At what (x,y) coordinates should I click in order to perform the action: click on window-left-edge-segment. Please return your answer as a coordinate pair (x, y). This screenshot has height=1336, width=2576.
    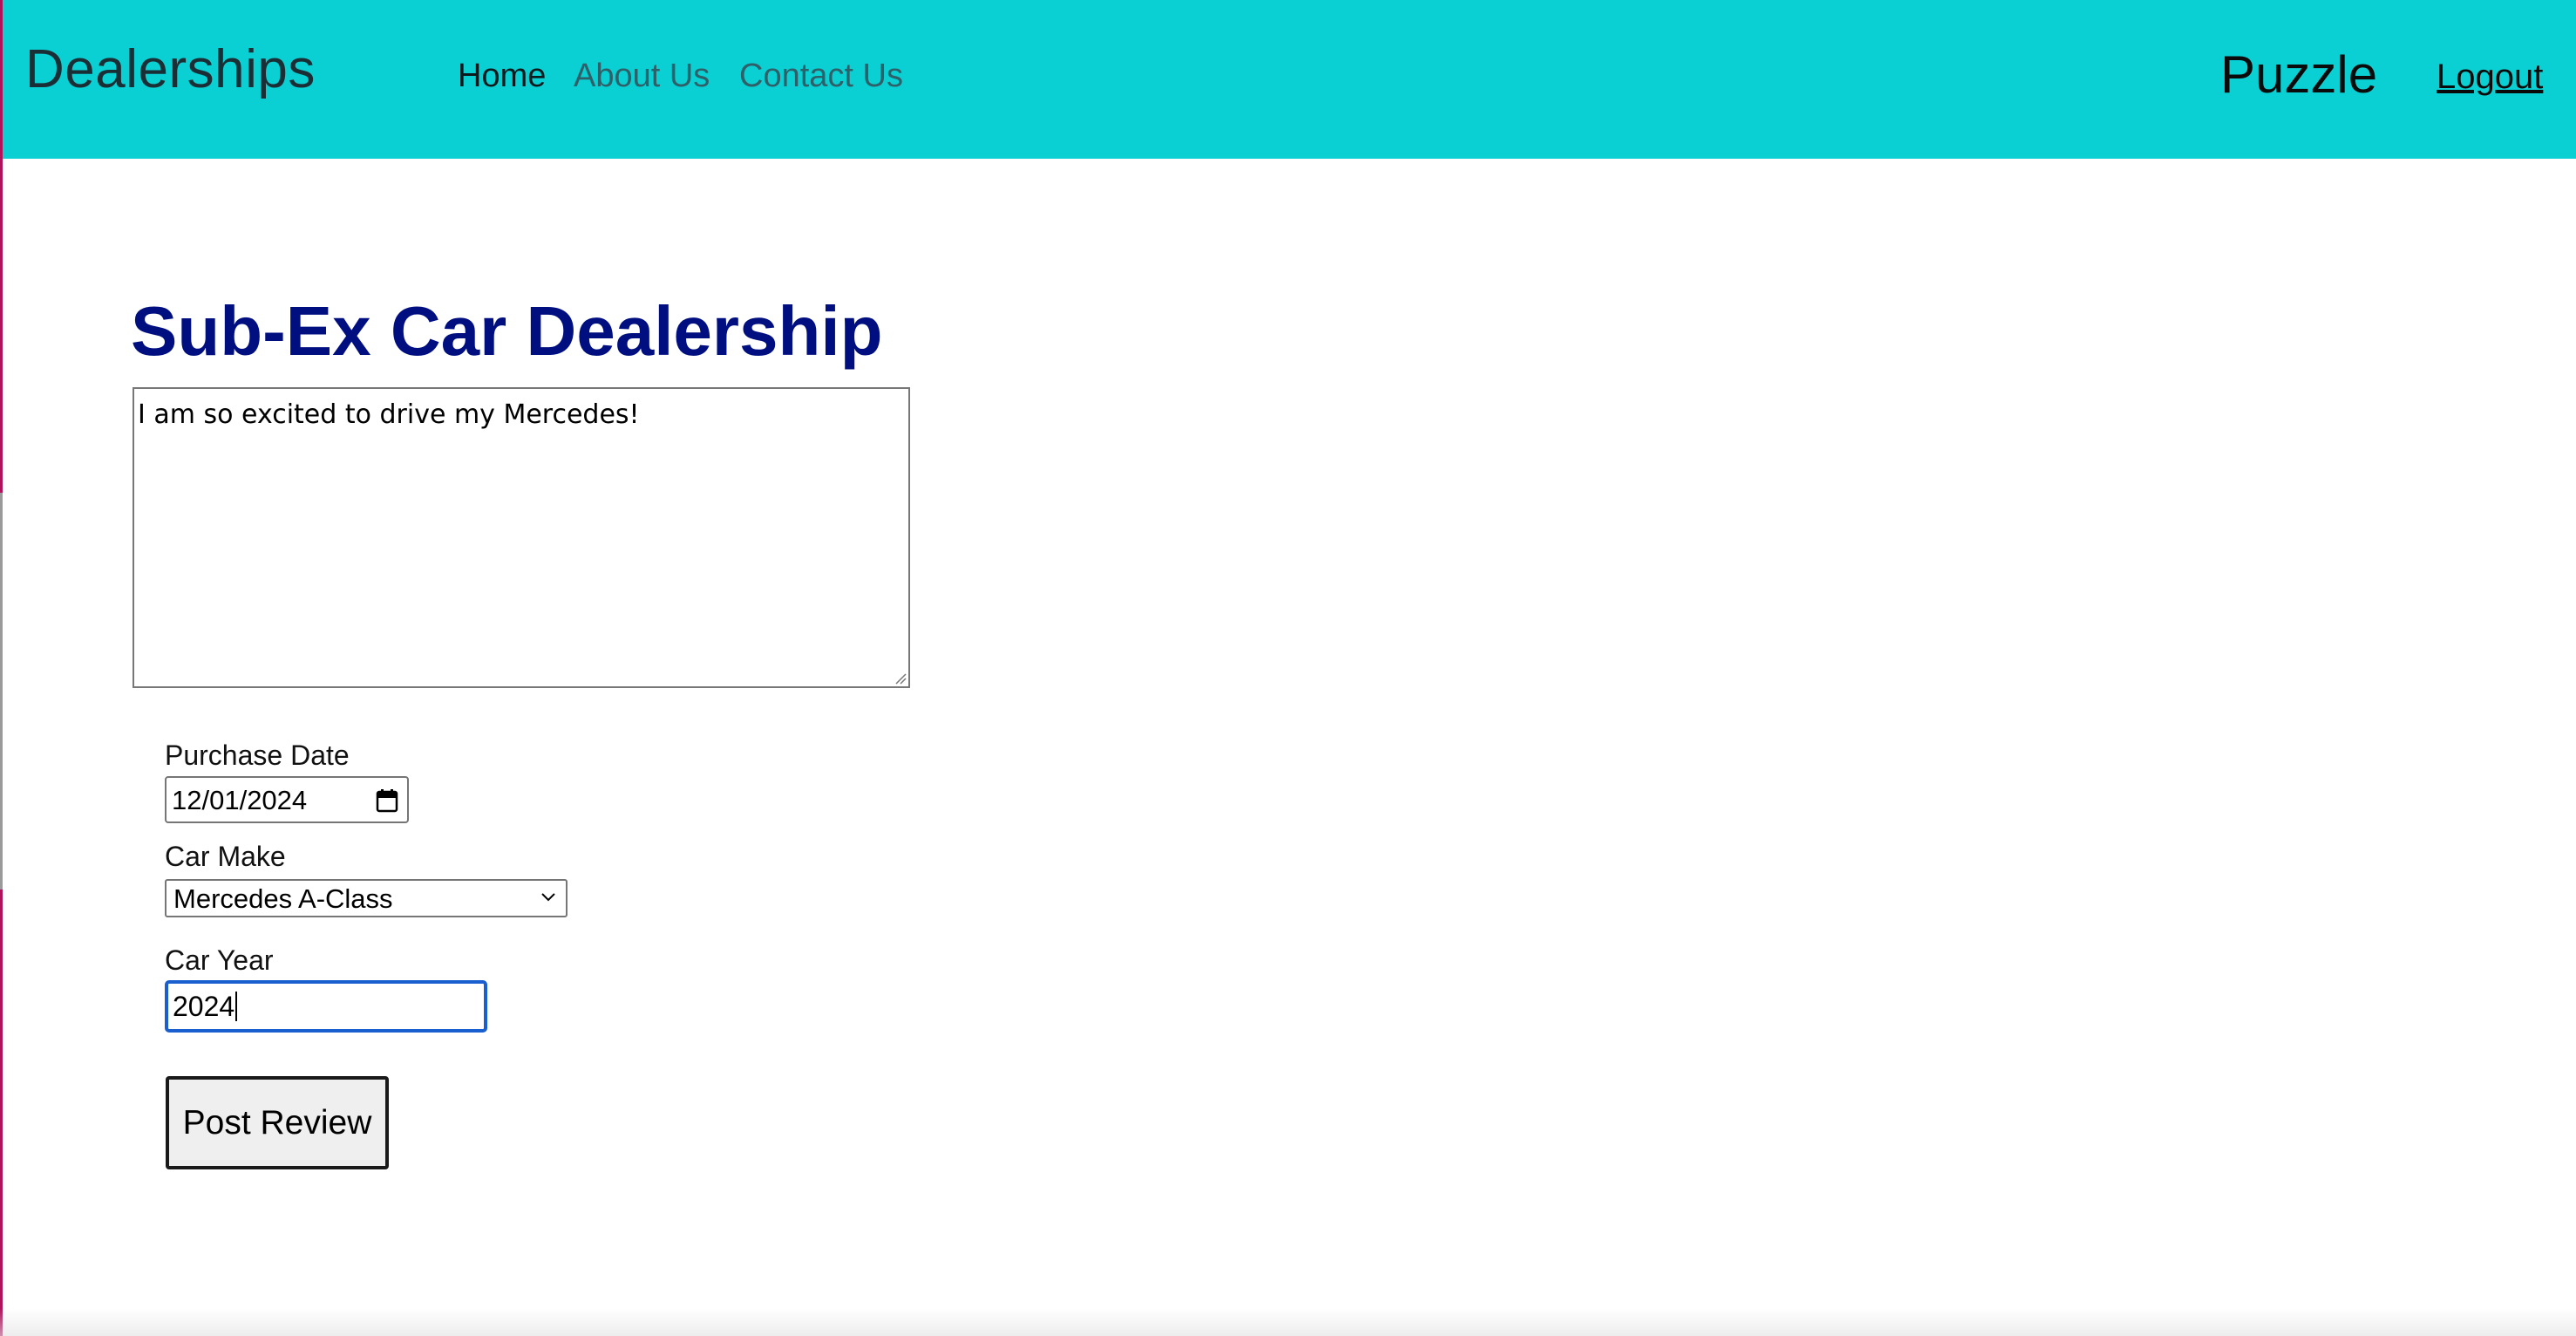
    Looking at the image, I should click on (2, 691).